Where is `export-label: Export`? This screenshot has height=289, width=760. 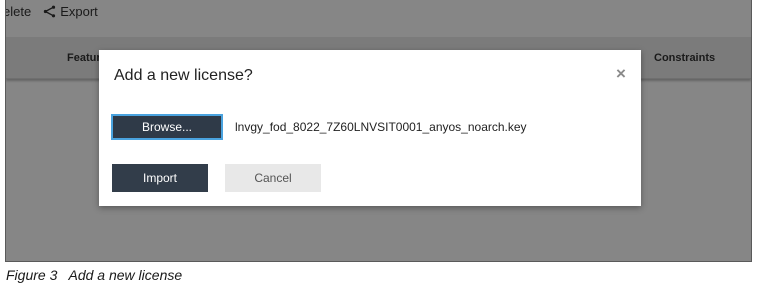 export-label: Export is located at coordinates (79, 11).